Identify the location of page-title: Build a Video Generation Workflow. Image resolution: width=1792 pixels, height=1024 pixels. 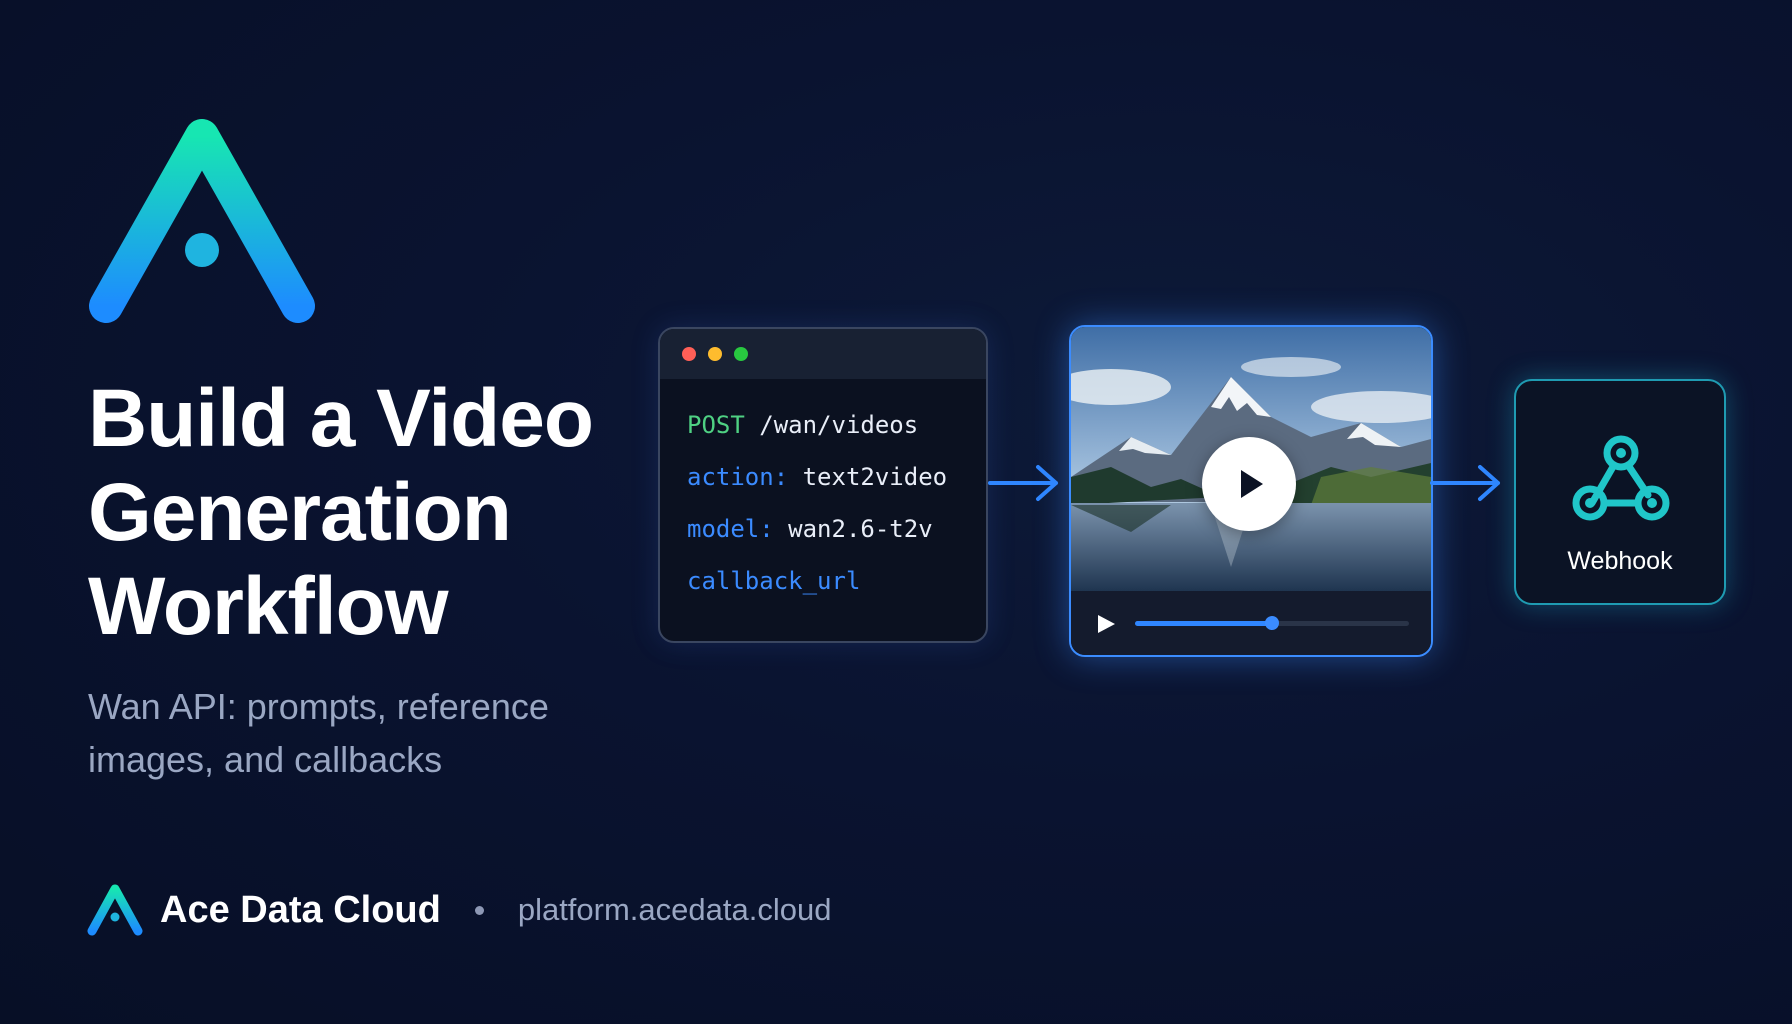
(341, 513).